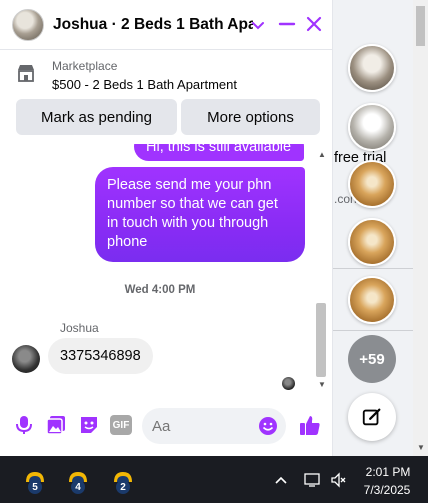  I want to click on monitor-icon, so click(312, 480).